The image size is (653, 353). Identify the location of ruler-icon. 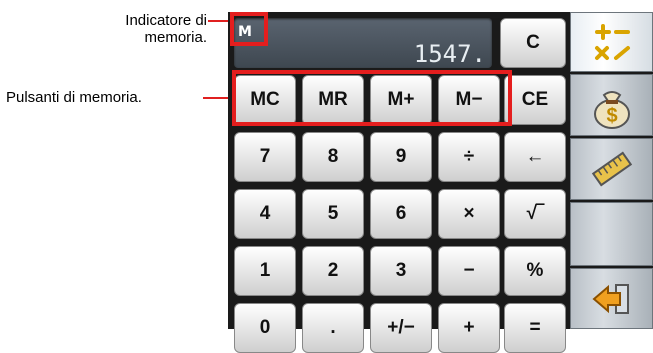
(611, 169).